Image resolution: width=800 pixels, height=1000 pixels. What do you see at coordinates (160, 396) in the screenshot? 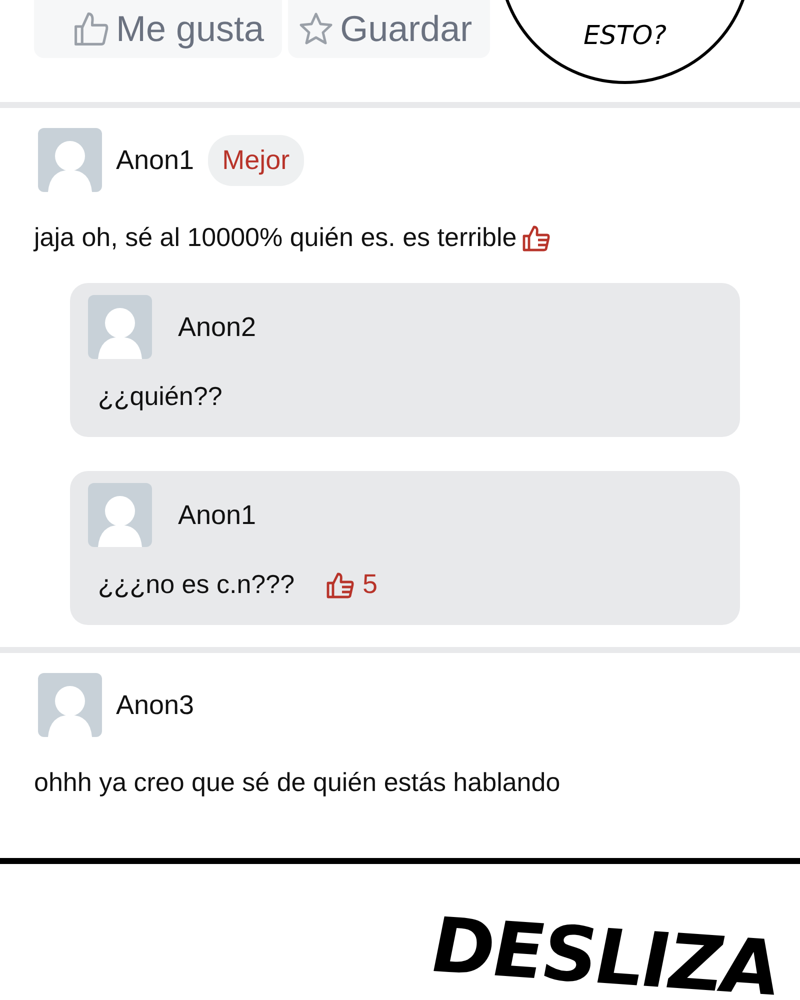
I see `reply-text: ¿¿quién??` at bounding box center [160, 396].